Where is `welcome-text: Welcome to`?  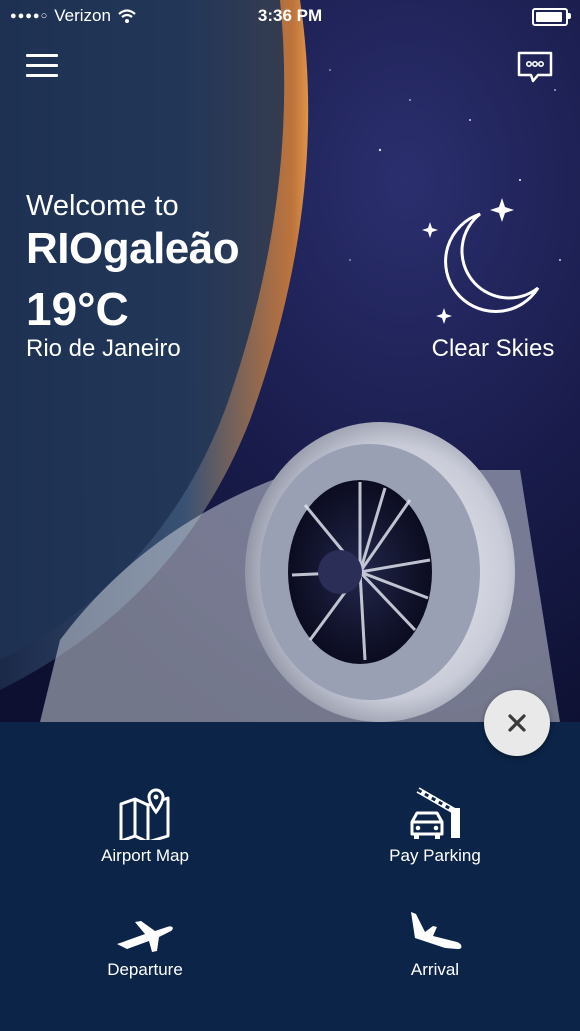
welcome-text: Welcome to is located at coordinates (102, 206).